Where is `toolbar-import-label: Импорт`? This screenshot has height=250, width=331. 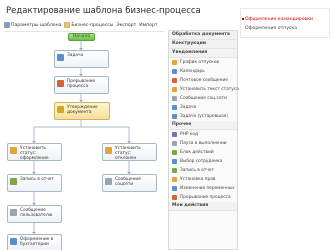
toolbar-import-label: Импорт is located at coordinates (148, 25).